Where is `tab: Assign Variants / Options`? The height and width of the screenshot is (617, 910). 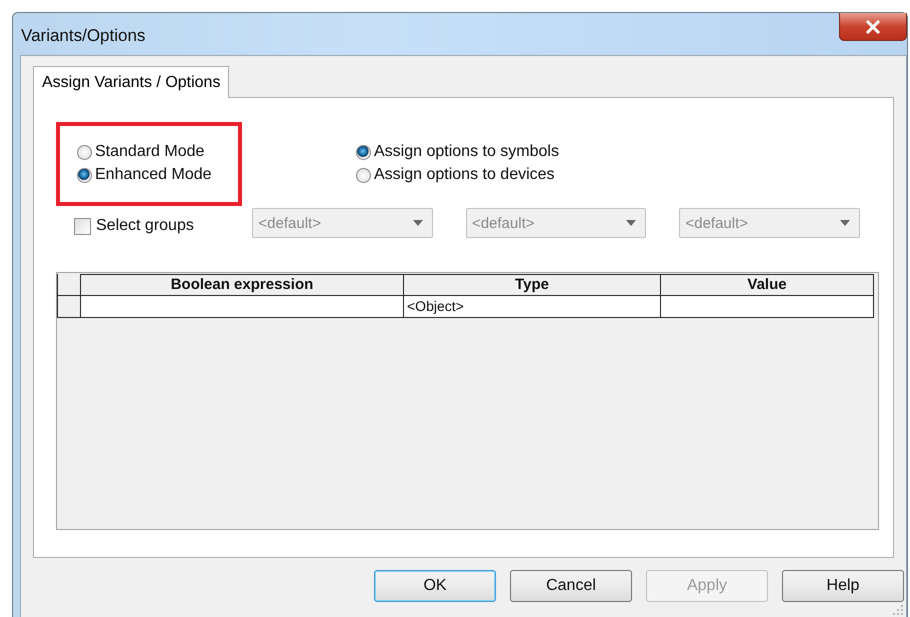 tab: Assign Variants / Options is located at coordinates (131, 82).